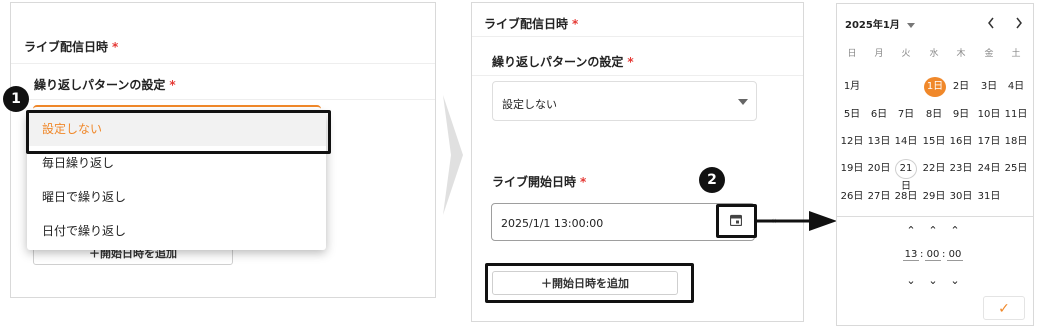 This screenshot has width=1038, height=329. Describe the element at coordinates (906, 142) in the screenshot. I see `calendar-day: 14日` at that location.